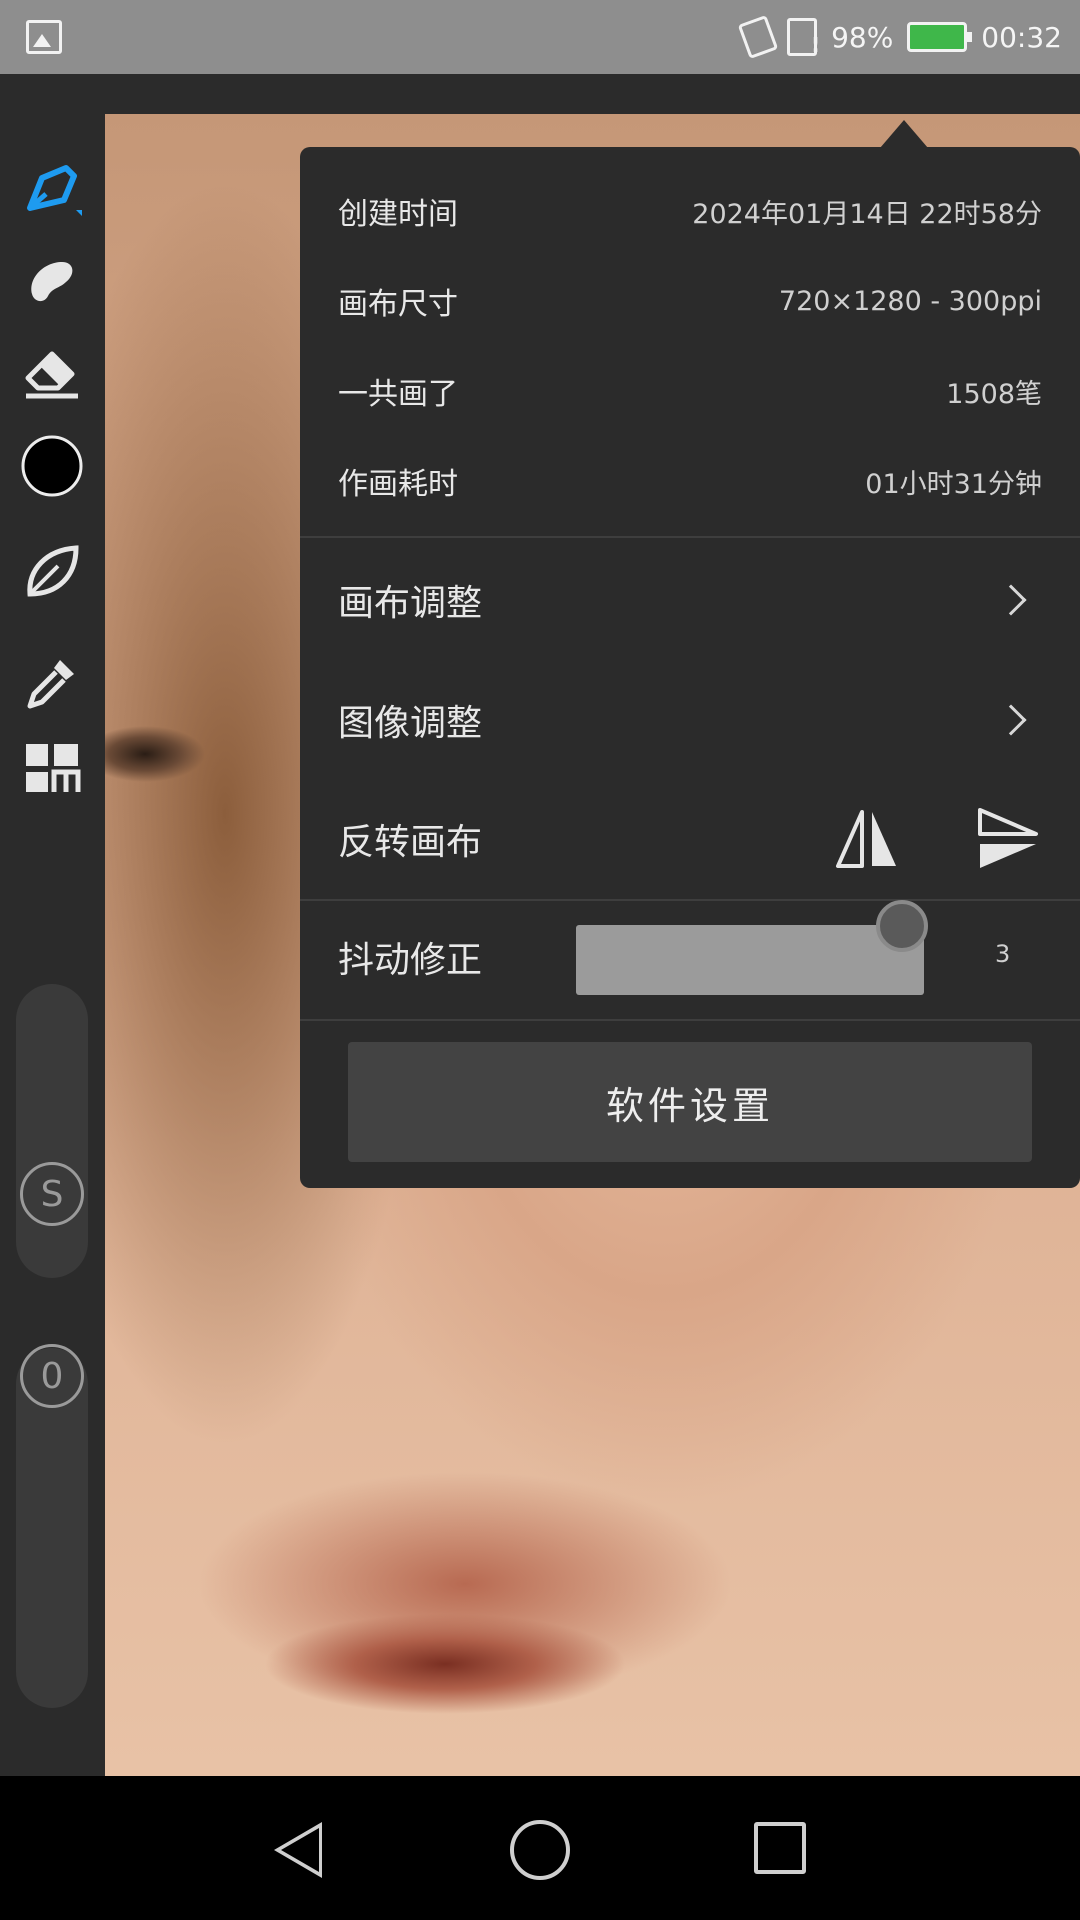 The height and width of the screenshot is (1920, 1080). What do you see at coordinates (994, 394) in the screenshot?
I see `stroke-count-value: 1508笔` at bounding box center [994, 394].